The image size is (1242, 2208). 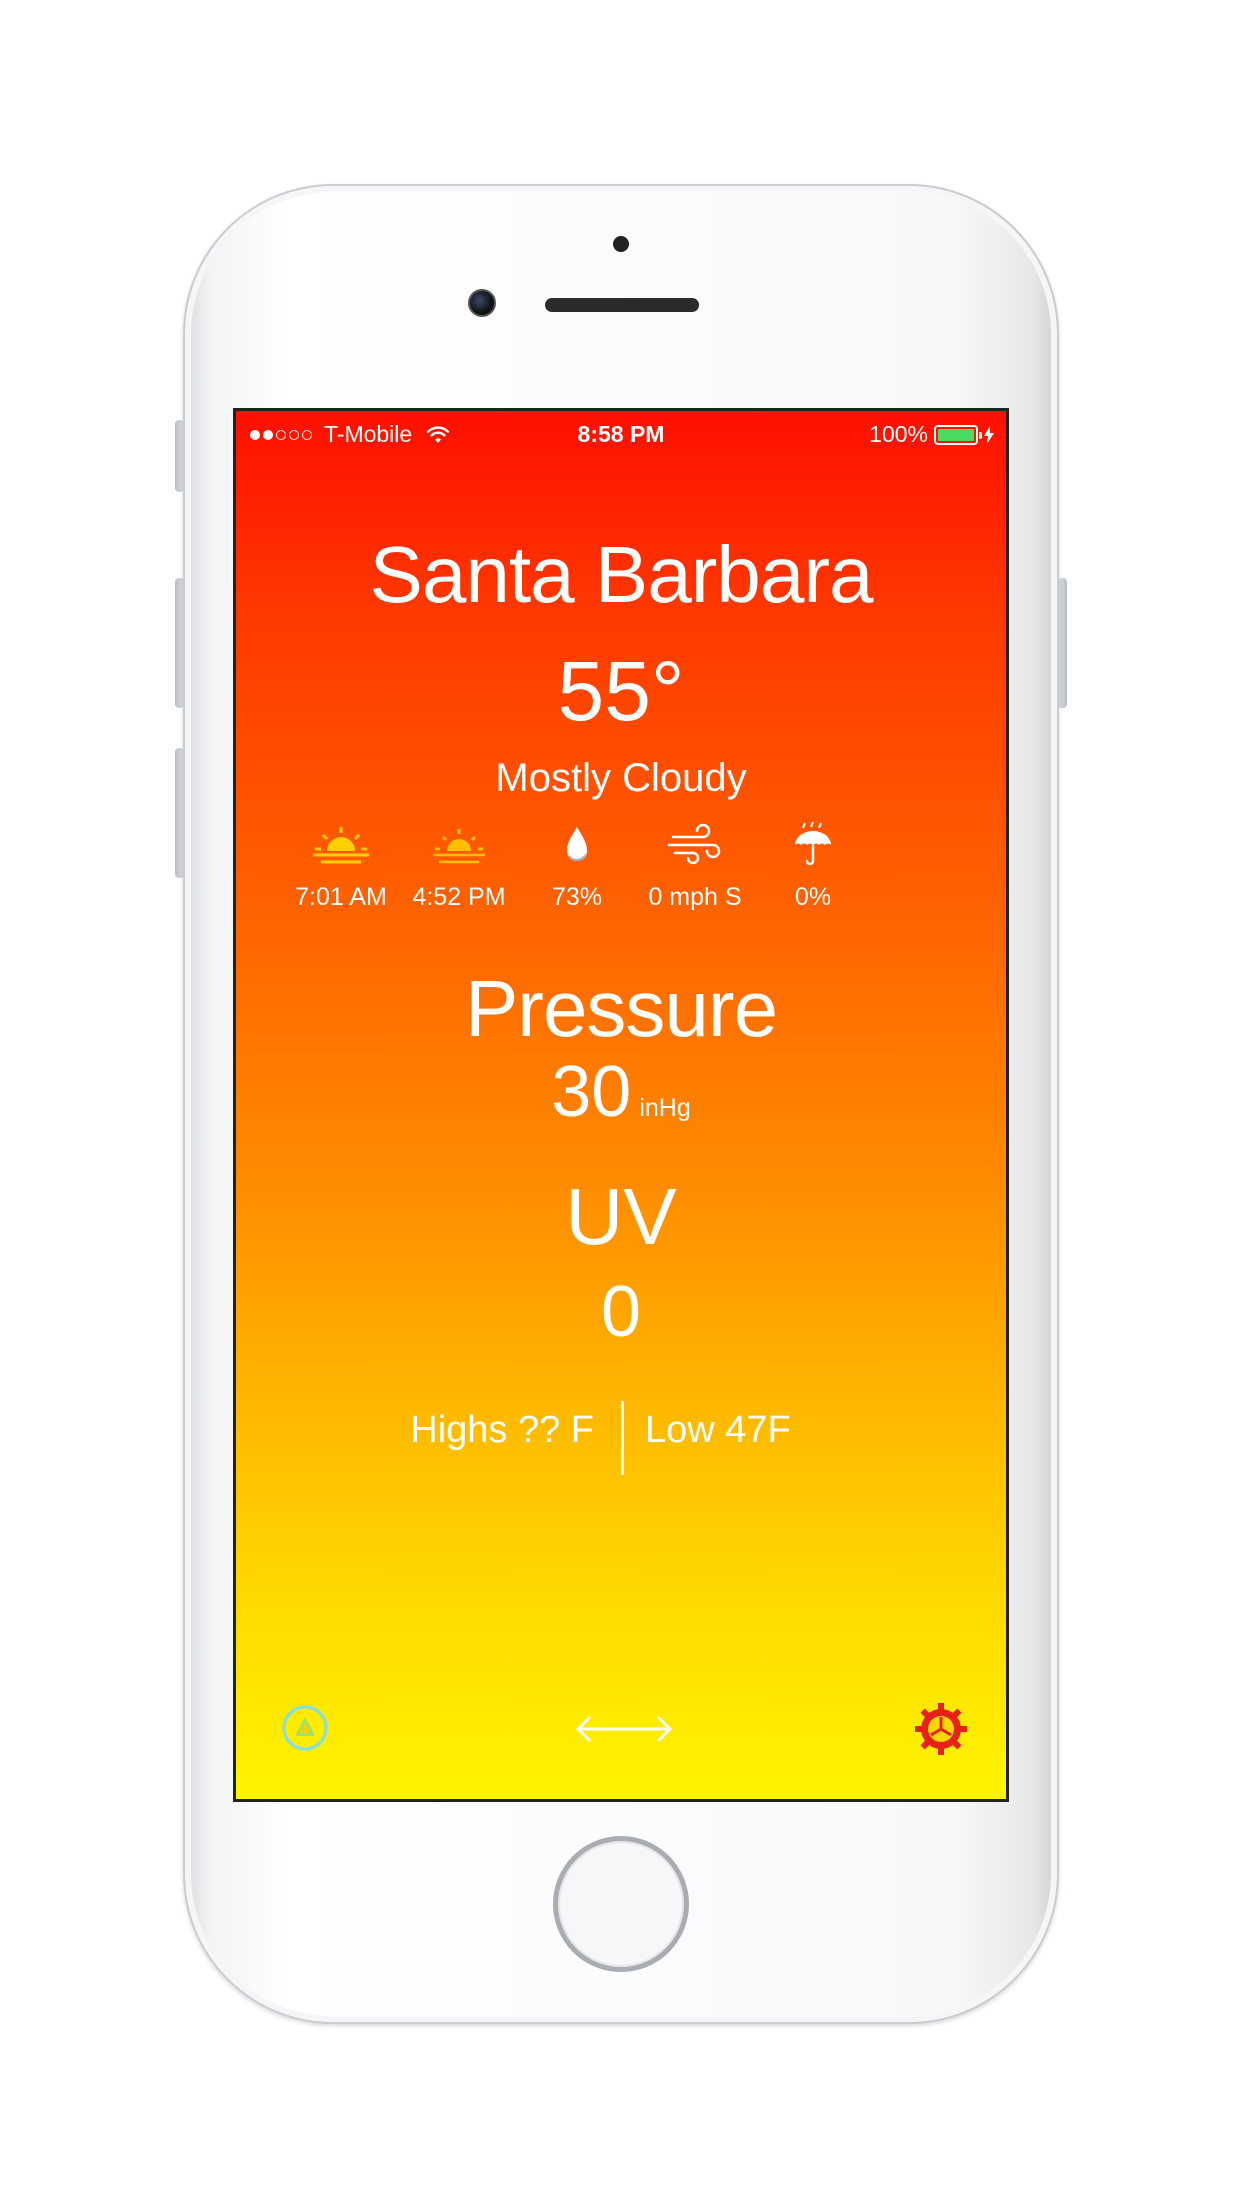 I want to click on sunrise-icon, so click(x=341, y=845).